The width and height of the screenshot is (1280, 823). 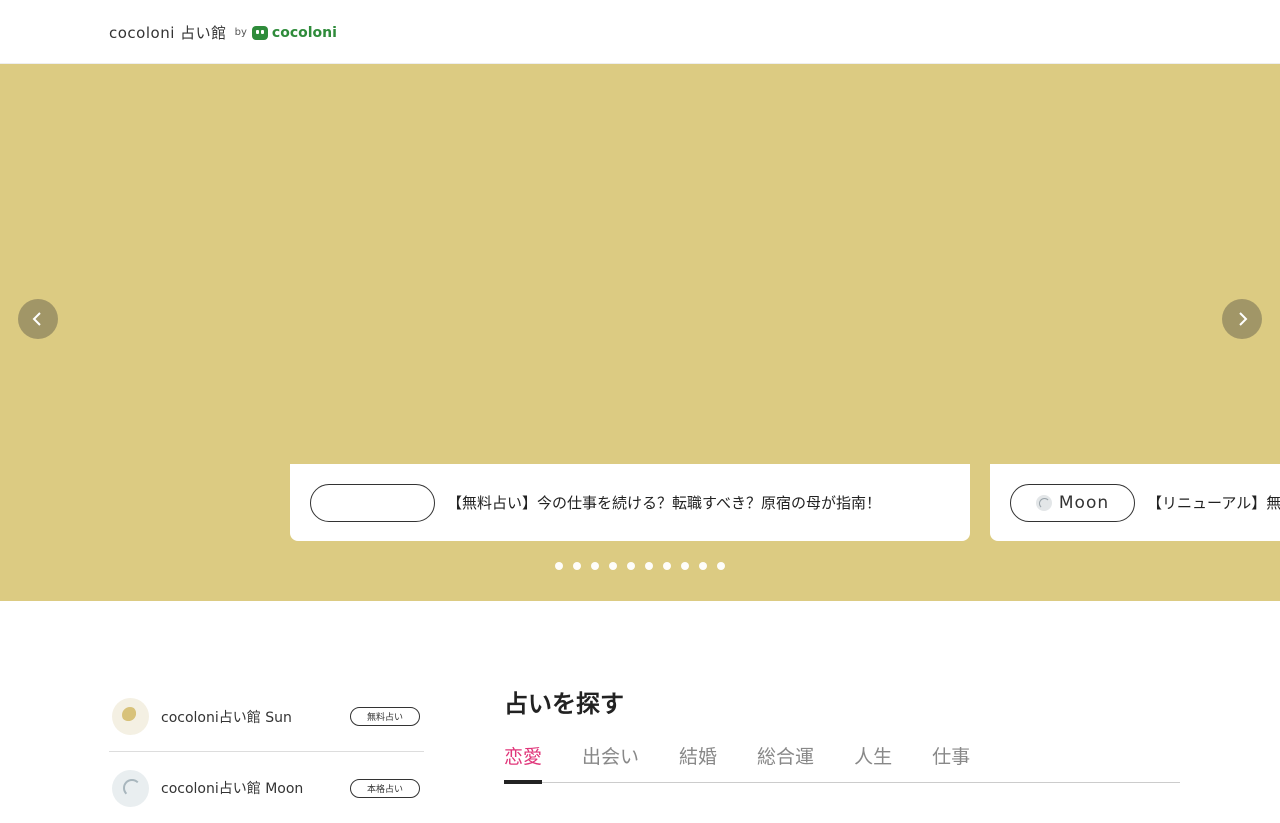 I want to click on carousel-slide-card: 【無料占い】今の仕事を続ける？転職すべき？原宿の母が指南！, so click(x=630, y=502).